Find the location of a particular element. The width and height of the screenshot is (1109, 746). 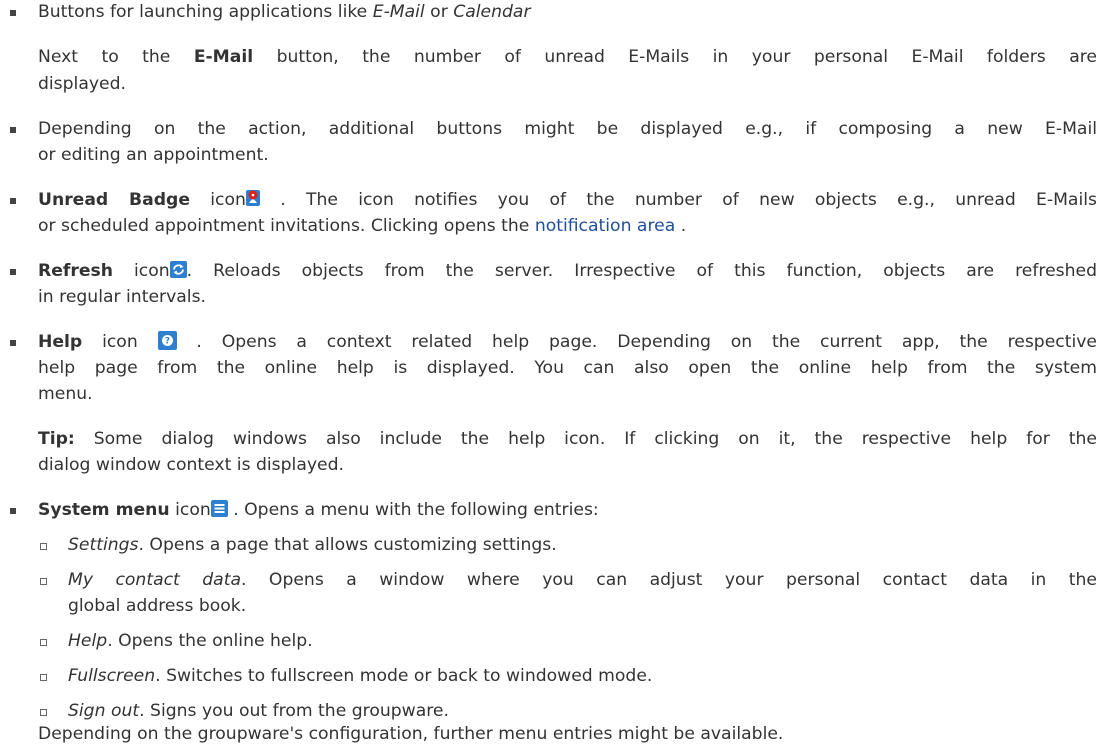

paragraph-line: menu. is located at coordinates (65, 394).